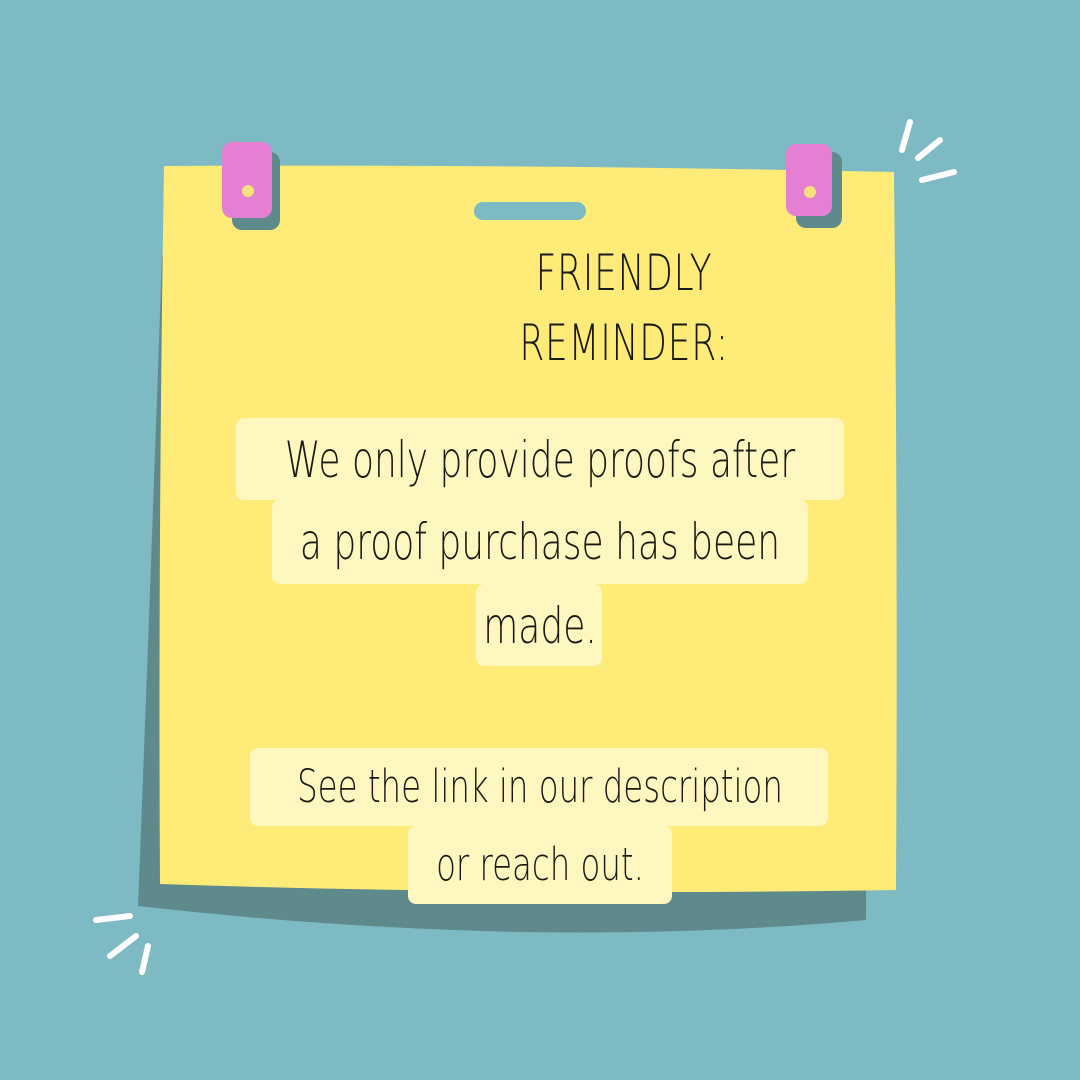  I want to click on body-line: a proof purchase has been, so click(540, 542).